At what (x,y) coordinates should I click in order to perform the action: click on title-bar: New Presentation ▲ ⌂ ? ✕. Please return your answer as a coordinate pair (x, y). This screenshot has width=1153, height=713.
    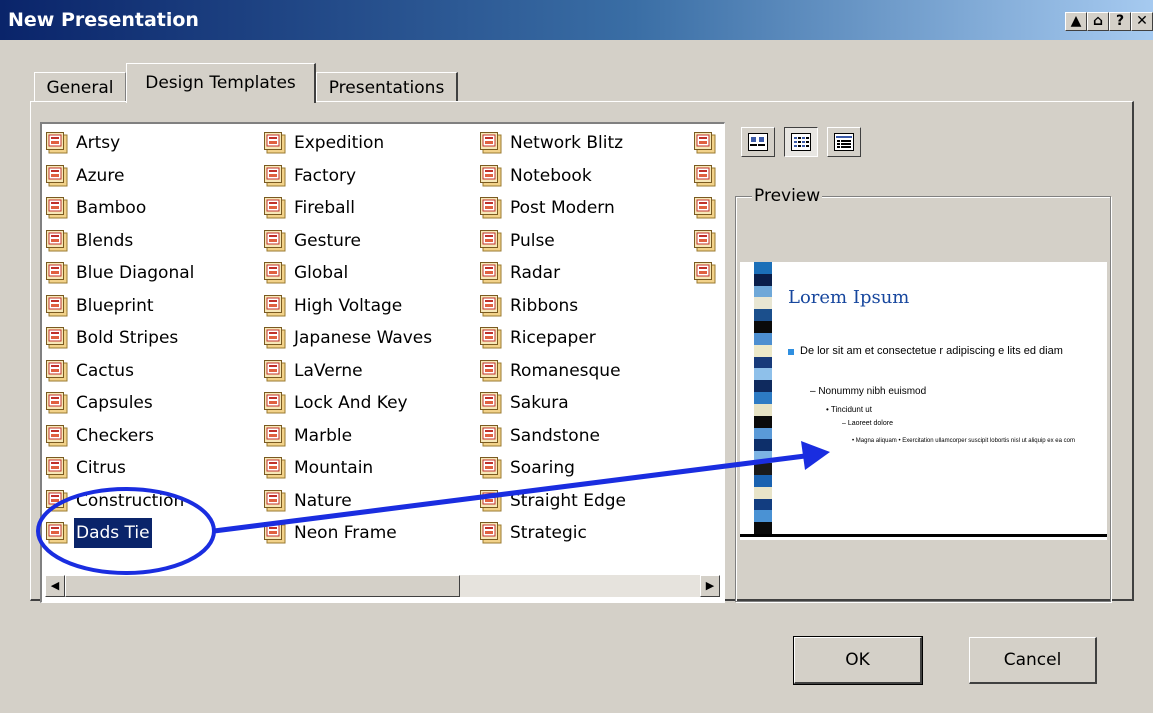
    Looking at the image, I should click on (576, 20).